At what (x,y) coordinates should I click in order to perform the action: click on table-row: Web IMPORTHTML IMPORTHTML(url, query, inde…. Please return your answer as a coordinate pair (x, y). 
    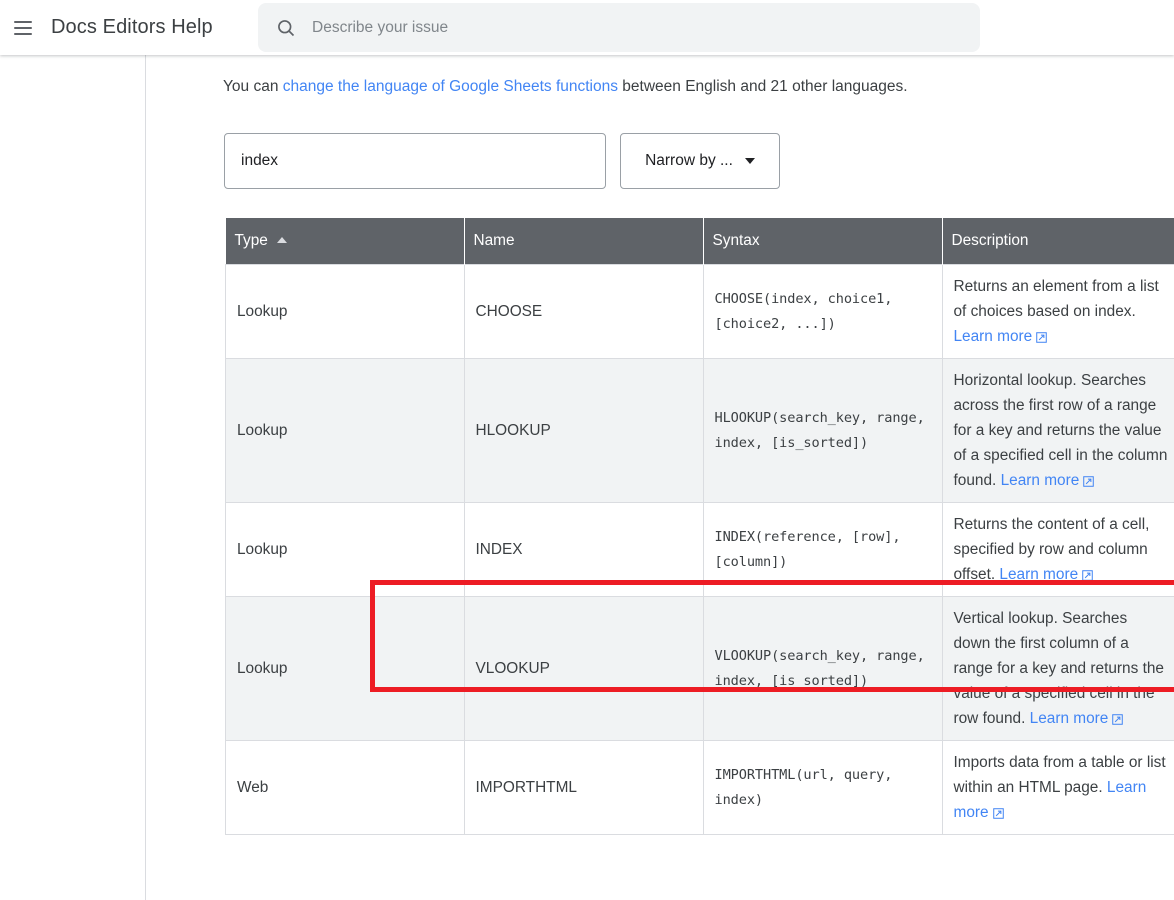
    Looking at the image, I should click on (699, 787).